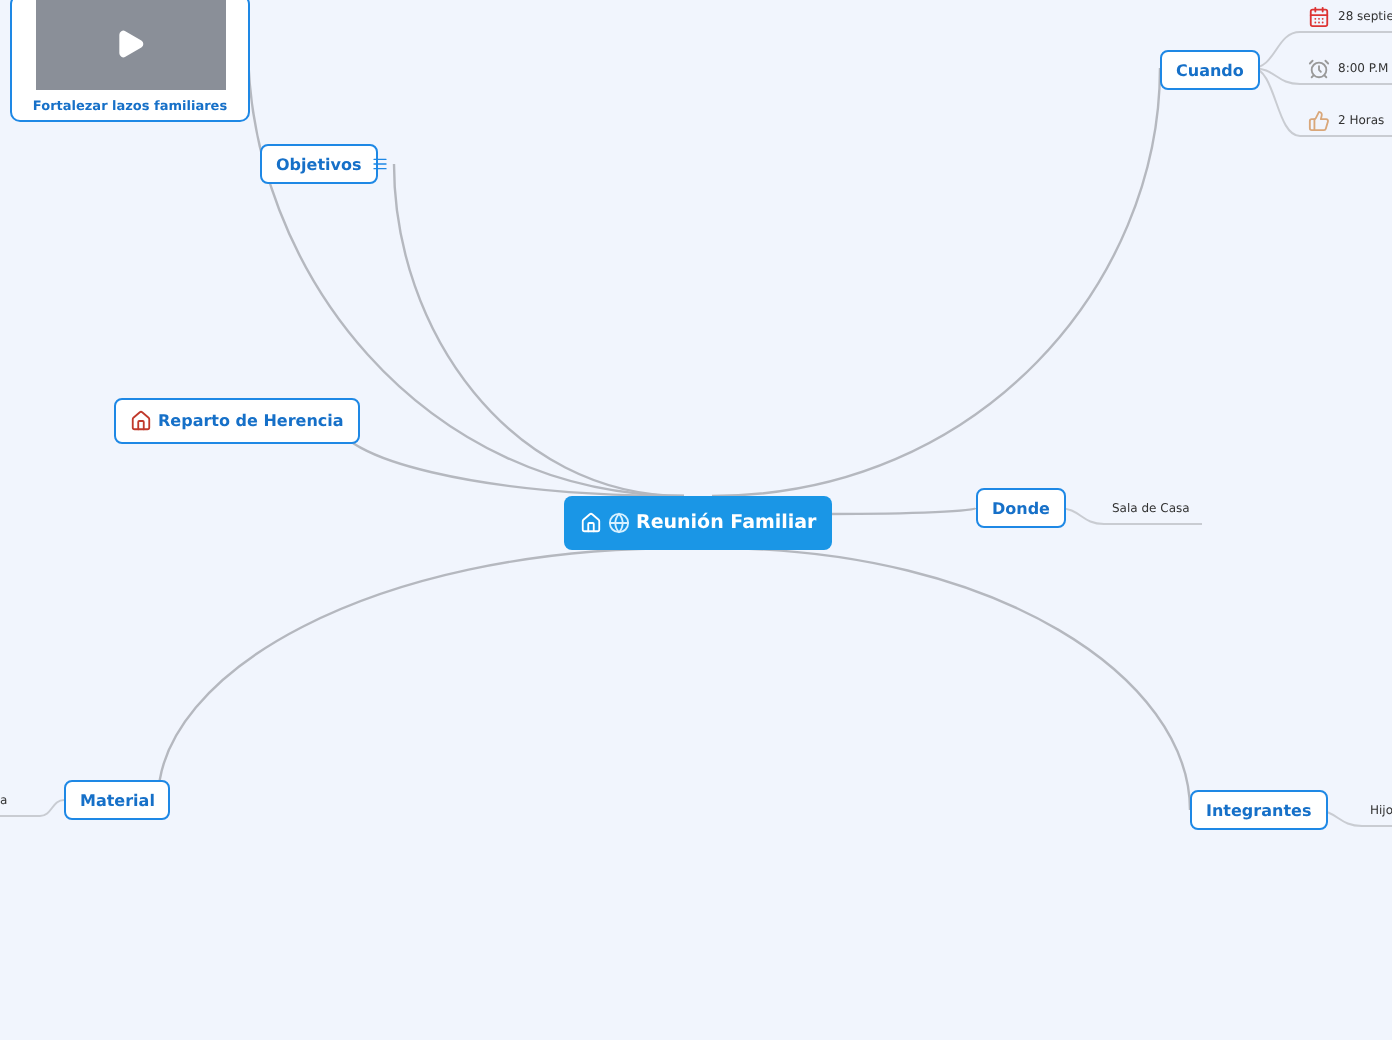 The width and height of the screenshot is (1392, 1040). What do you see at coordinates (1319, 68) in the screenshot?
I see `alarm-clock-icon` at bounding box center [1319, 68].